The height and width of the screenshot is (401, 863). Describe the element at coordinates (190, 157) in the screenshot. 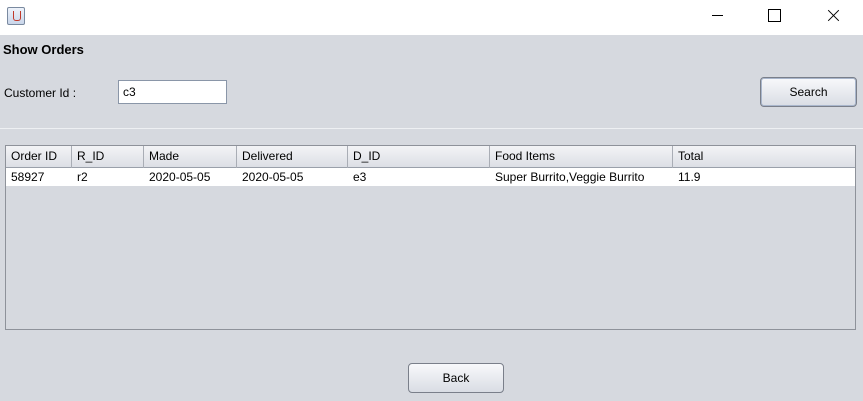

I see `column-header-made: Made` at that location.